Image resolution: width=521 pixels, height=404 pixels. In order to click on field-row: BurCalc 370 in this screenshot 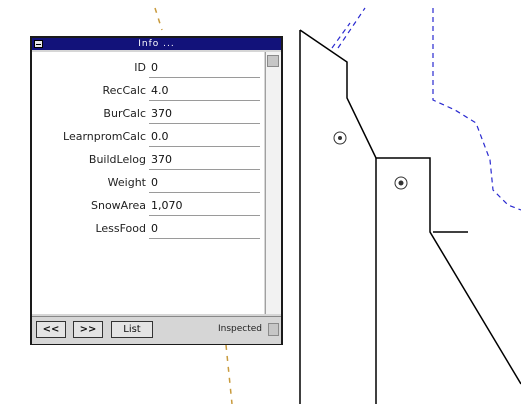, I will do `click(148, 114)`.